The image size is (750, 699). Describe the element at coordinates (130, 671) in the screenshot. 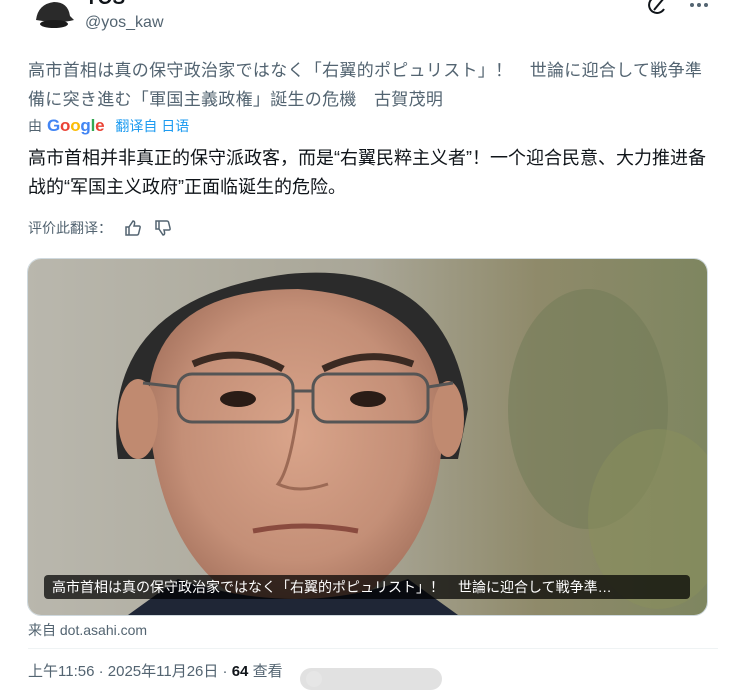

I see `post-timestamp: 上午11:56 · 2025年11月26日 ·` at that location.